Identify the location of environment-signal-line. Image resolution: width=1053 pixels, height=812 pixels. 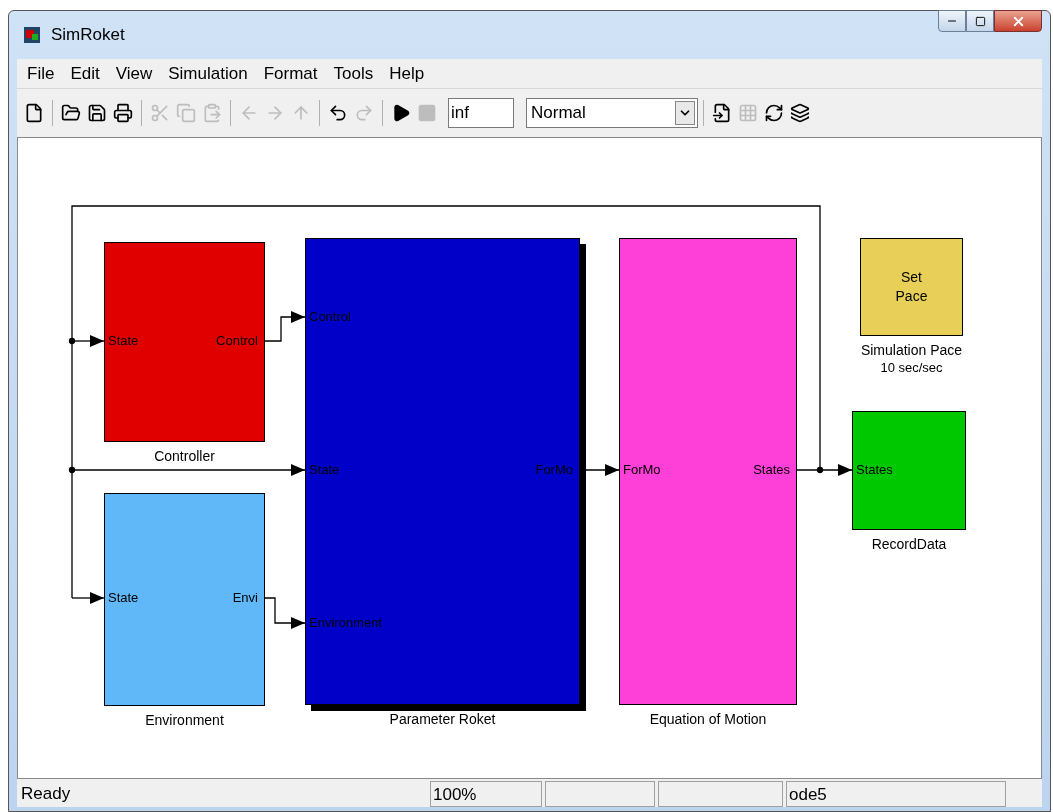
(285, 613).